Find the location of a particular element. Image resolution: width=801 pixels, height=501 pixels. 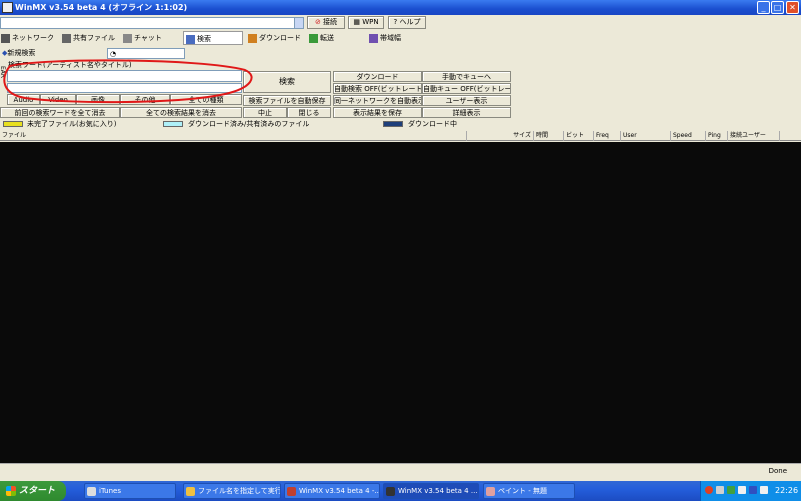

tab-transfer: 転送 is located at coordinates (321, 38).